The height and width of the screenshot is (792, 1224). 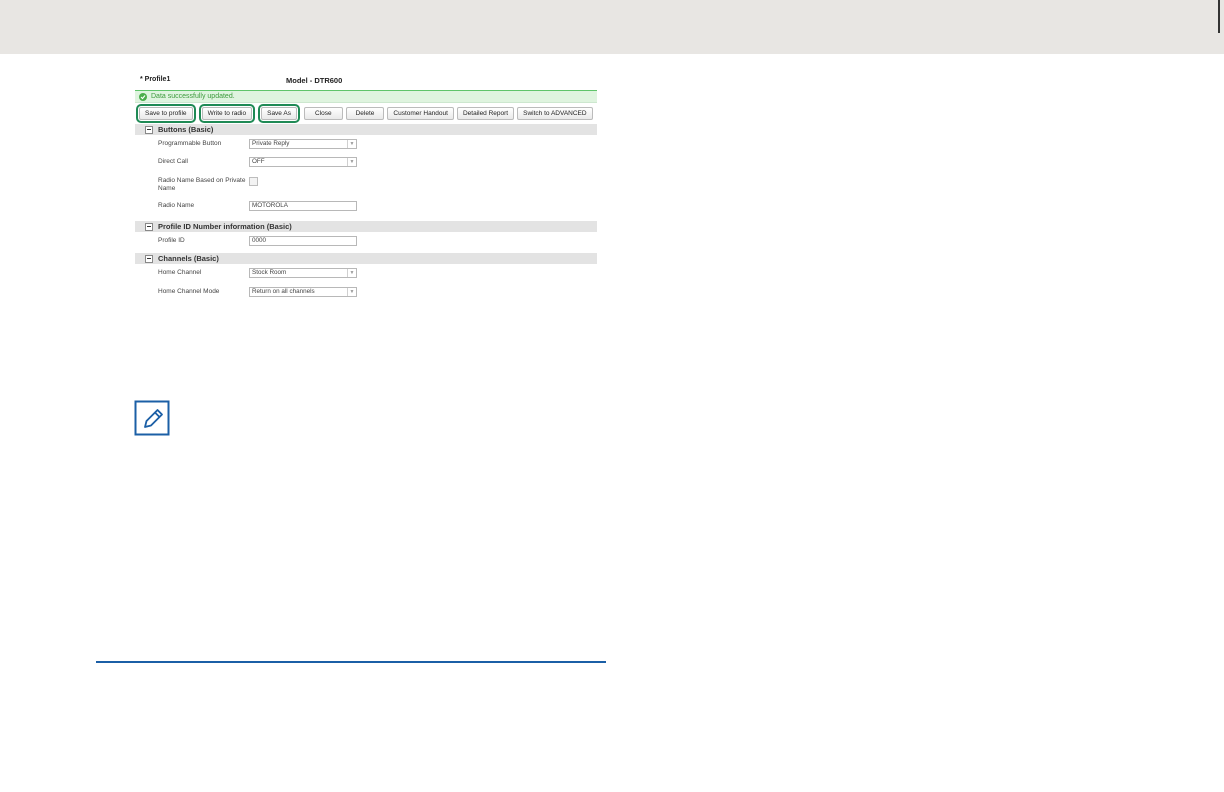 I want to click on profile-id-section-body: Profile ID 0000, so click(x=366, y=242).